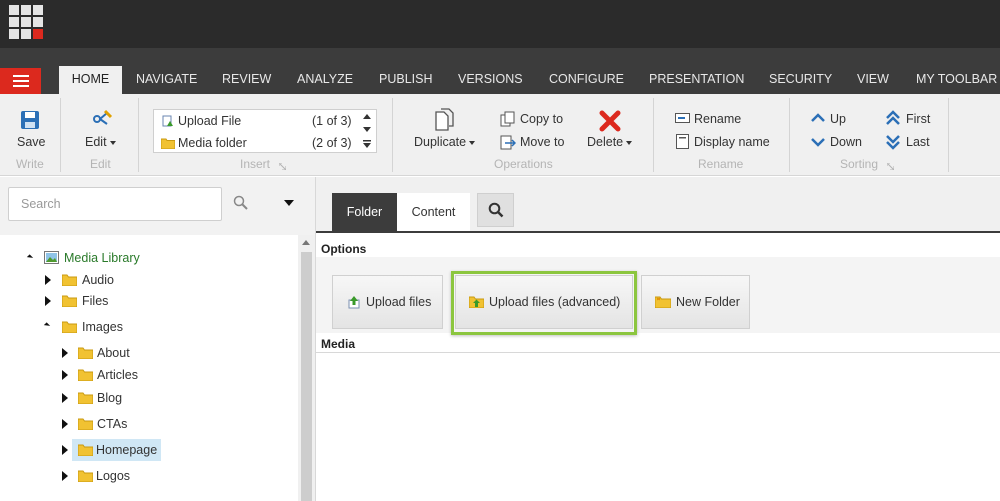 The image size is (1000, 501). What do you see at coordinates (725, 142) in the screenshot?
I see `display-name-button: Display name` at bounding box center [725, 142].